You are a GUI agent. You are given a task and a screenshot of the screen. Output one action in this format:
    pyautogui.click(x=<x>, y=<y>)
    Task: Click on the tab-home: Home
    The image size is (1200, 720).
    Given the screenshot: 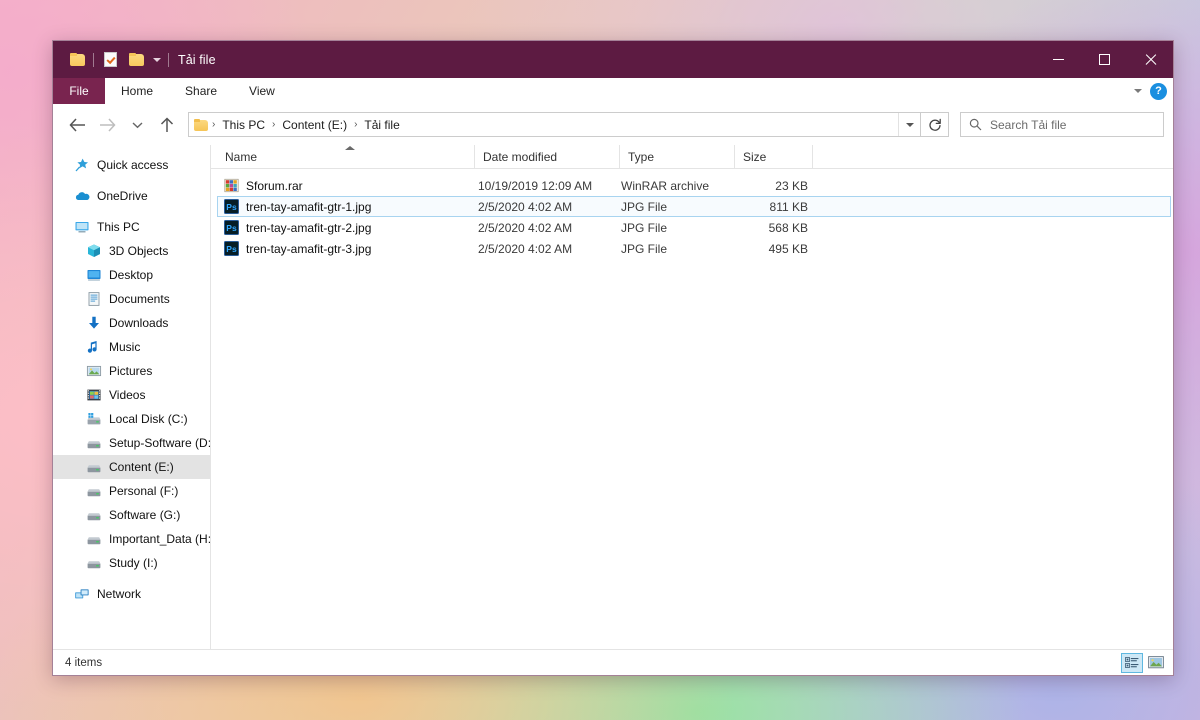 What is the action you would take?
    pyautogui.click(x=137, y=91)
    